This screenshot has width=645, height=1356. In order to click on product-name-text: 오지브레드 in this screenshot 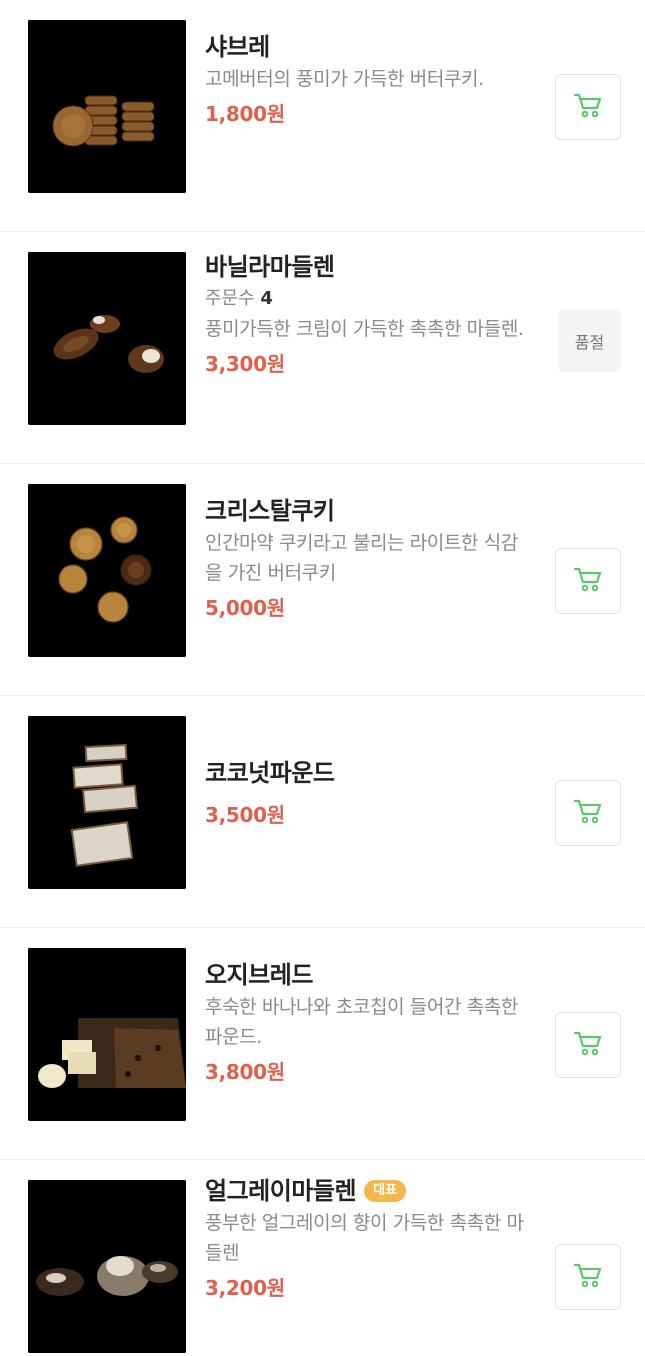, I will do `click(259, 975)`.